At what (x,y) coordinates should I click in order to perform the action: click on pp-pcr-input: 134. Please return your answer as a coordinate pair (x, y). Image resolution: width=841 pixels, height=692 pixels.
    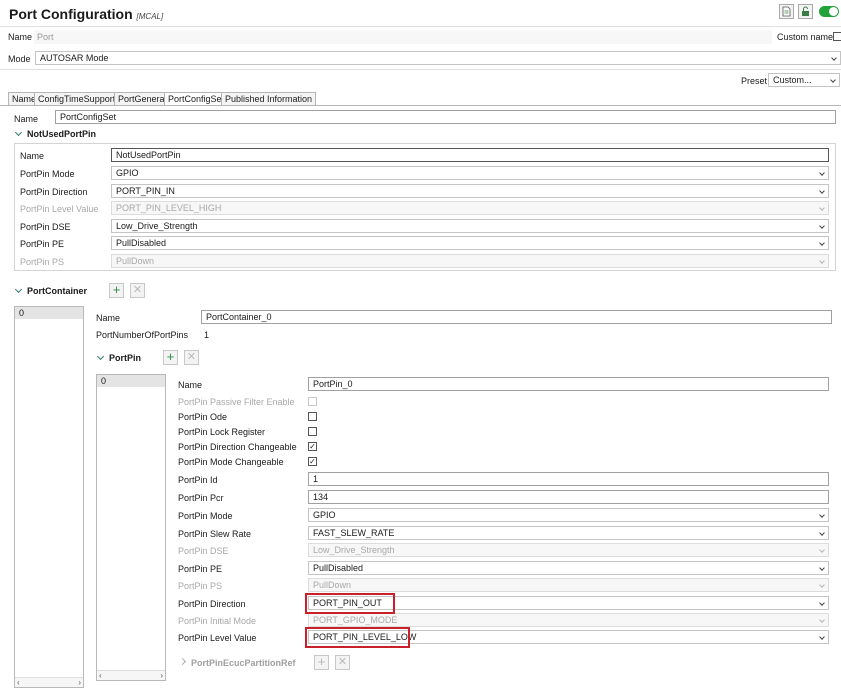
    Looking at the image, I should click on (568, 497).